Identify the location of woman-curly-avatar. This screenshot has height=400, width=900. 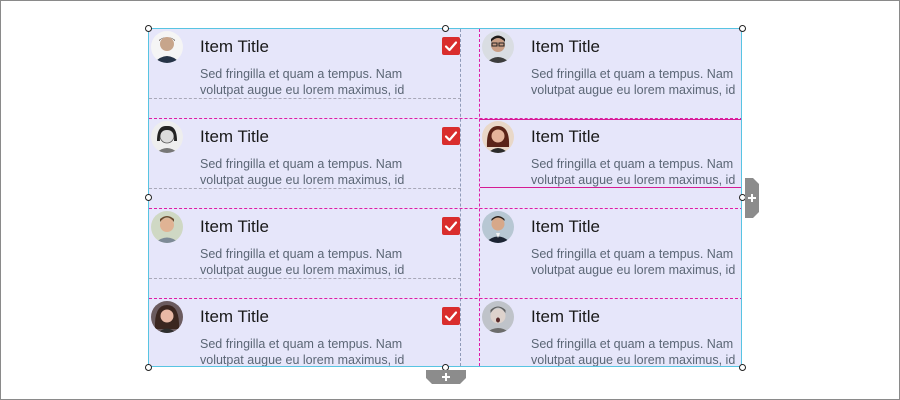
(167, 317).